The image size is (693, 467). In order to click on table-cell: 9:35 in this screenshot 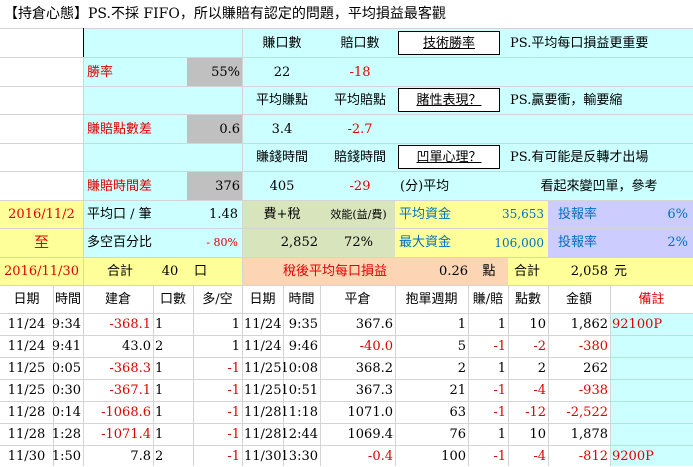, I will do `click(303, 324)`.